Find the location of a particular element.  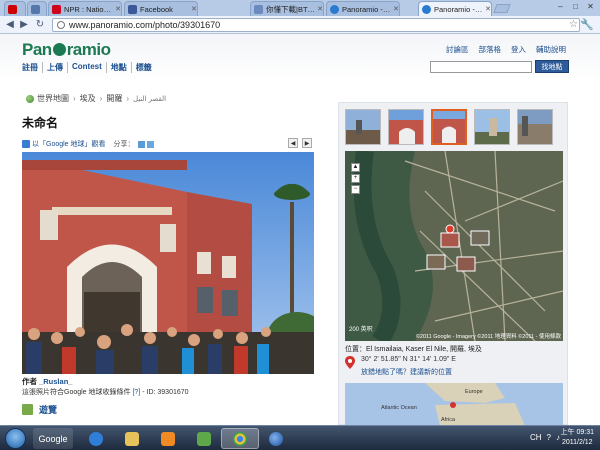

nav-tags: 標籤 is located at coordinates (143, 67).